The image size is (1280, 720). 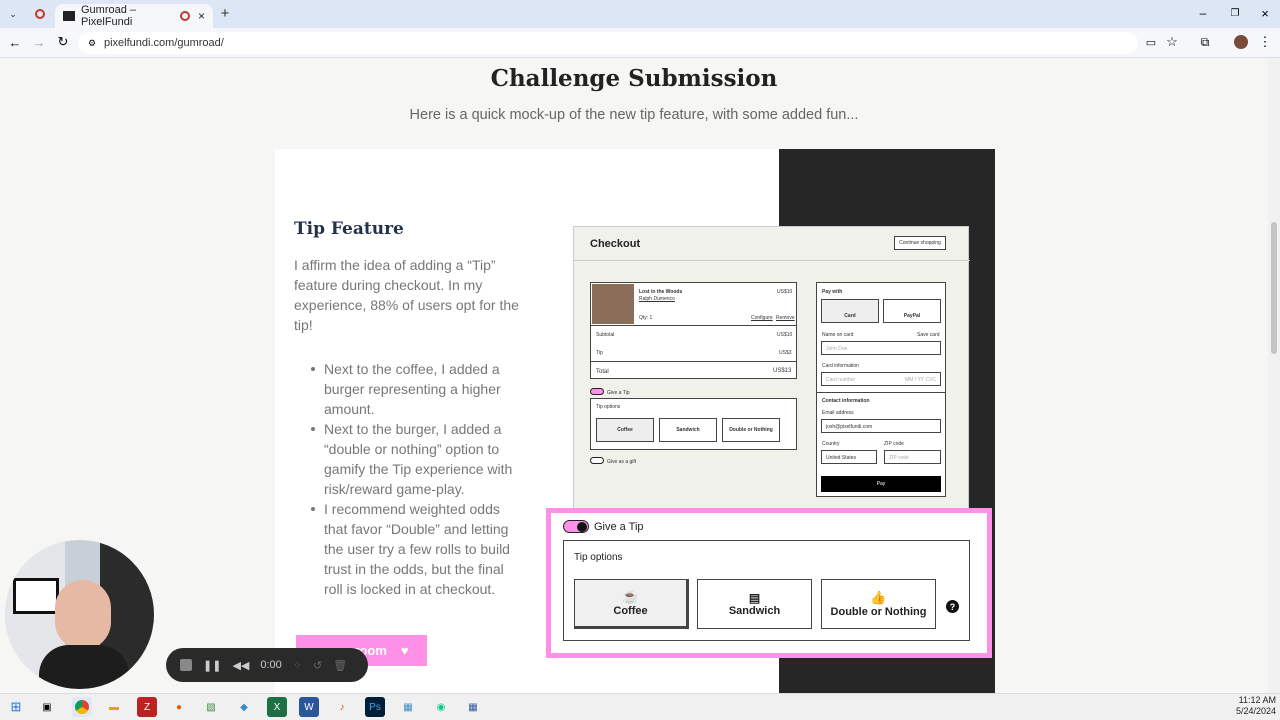 I want to click on page-title: Challenge Submission, so click(x=634, y=78).